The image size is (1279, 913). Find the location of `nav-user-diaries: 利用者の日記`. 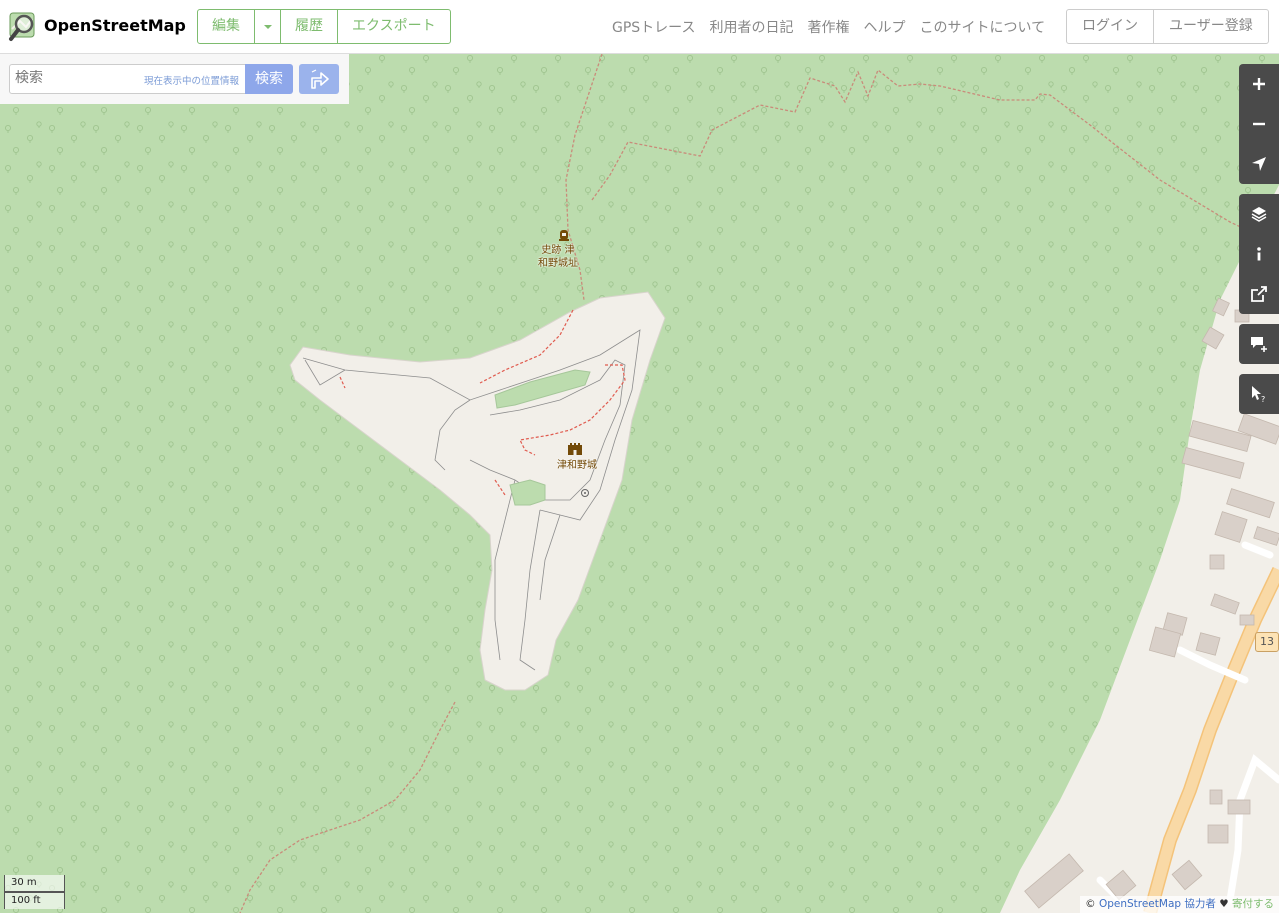

nav-user-diaries: 利用者の日記 is located at coordinates (751, 27).